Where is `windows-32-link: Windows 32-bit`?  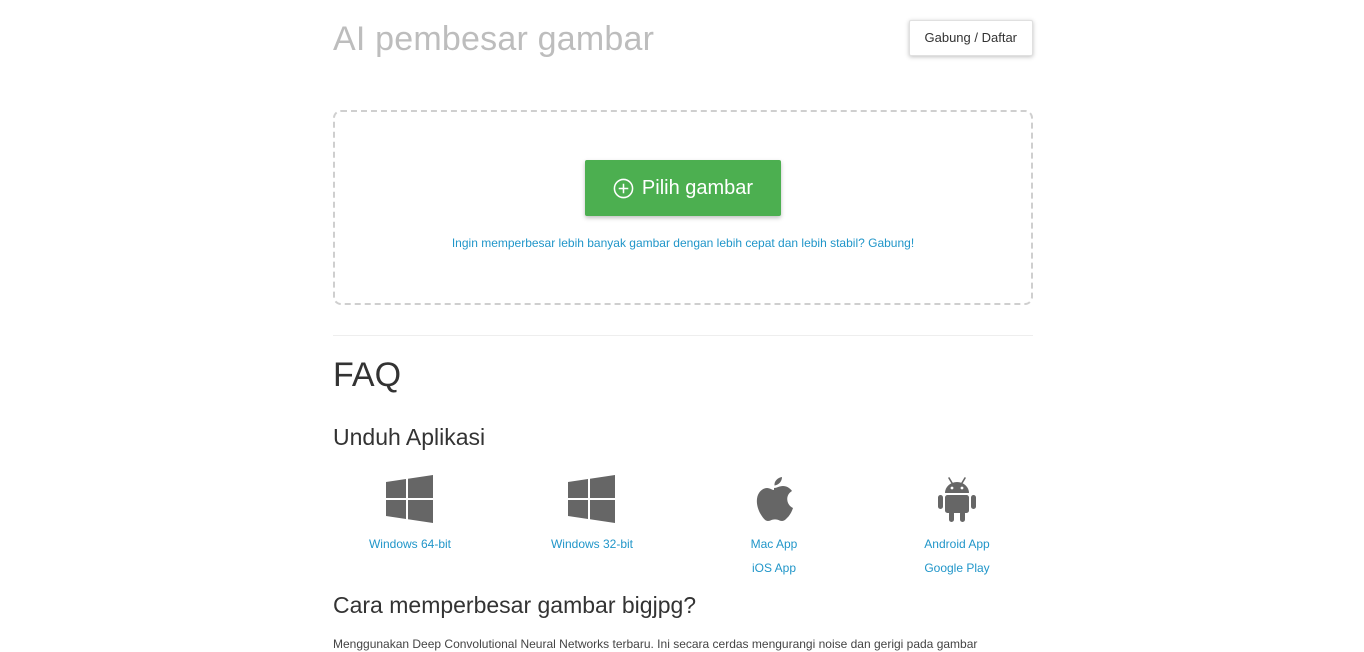
windows-32-link: Windows 32-bit is located at coordinates (592, 544).